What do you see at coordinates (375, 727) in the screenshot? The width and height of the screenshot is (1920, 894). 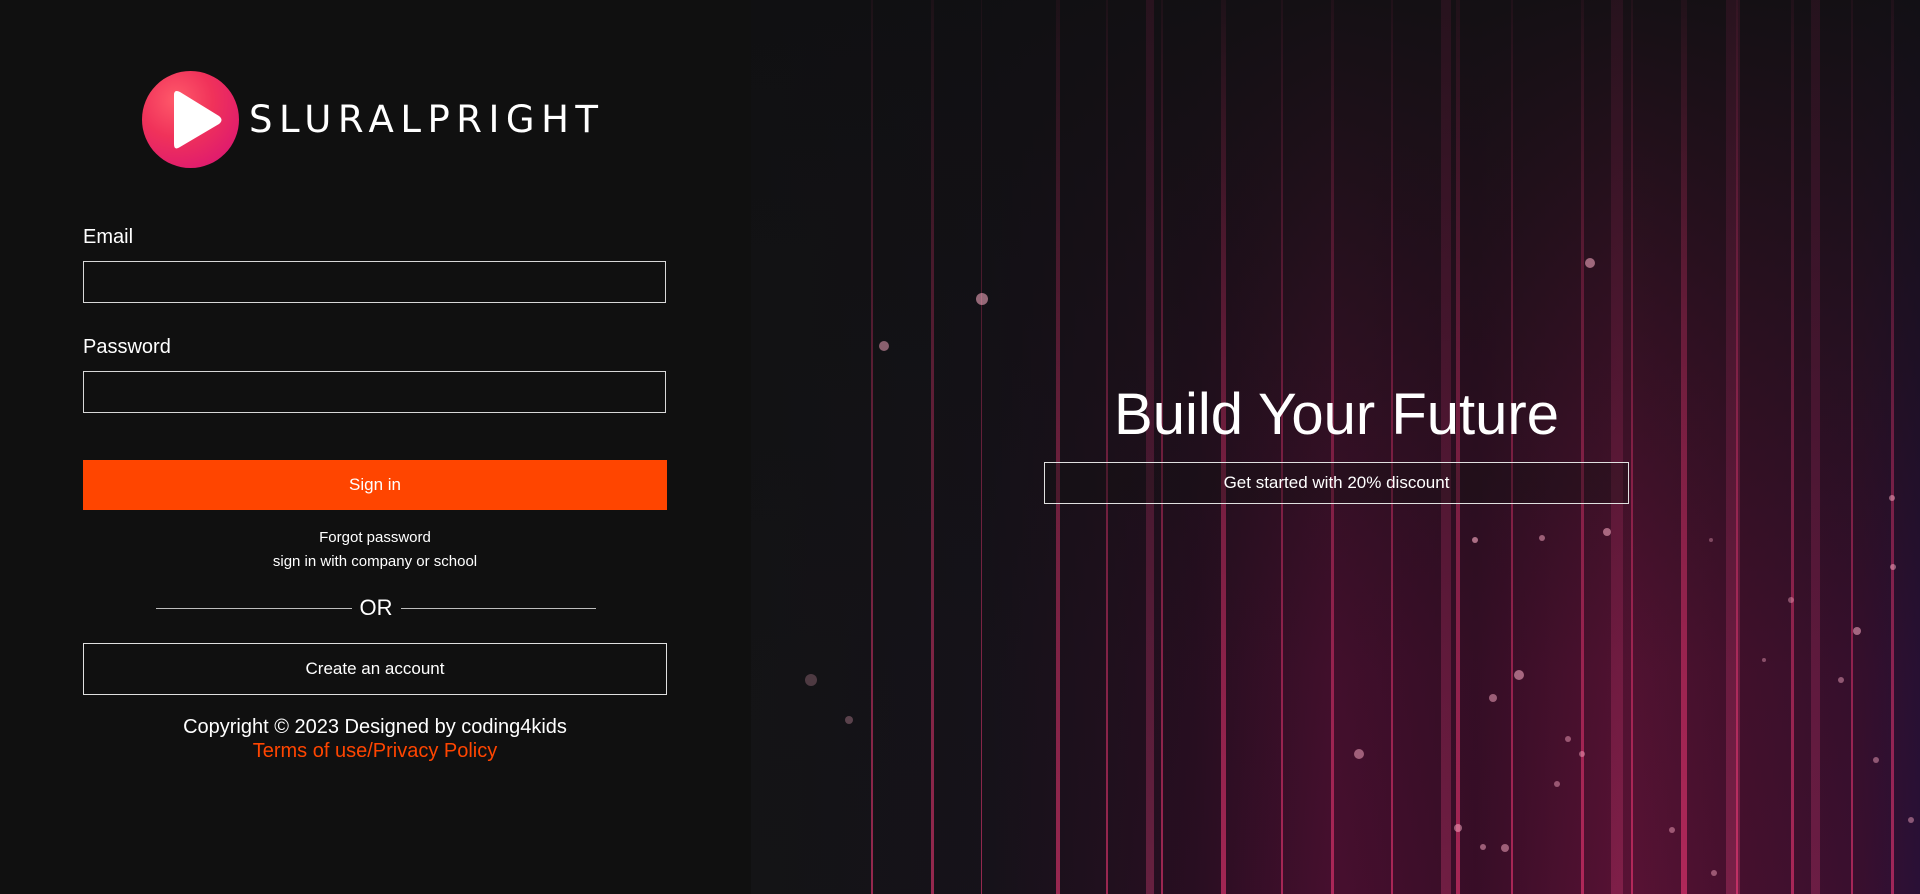 I see `copyright-text: Copyright © 2023 Designed by coding4kids` at bounding box center [375, 727].